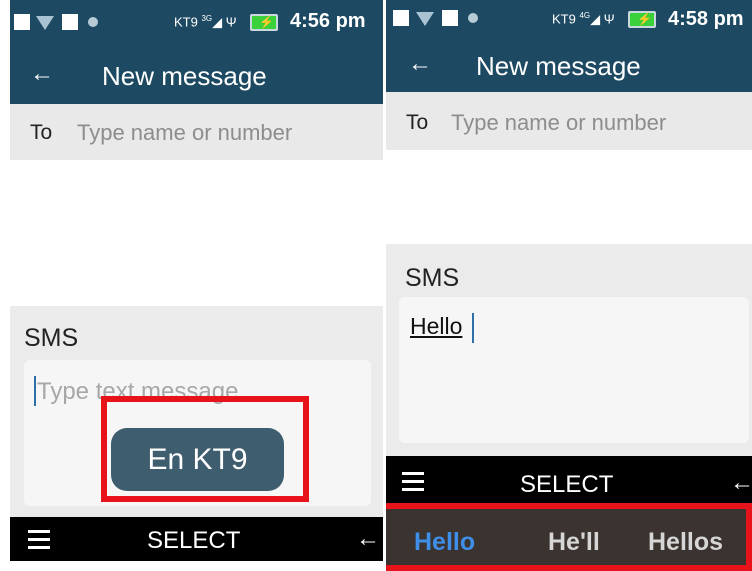 Image resolution: width=752 pixels, height=571 pixels. I want to click on network-type: 3G, so click(207, 18).